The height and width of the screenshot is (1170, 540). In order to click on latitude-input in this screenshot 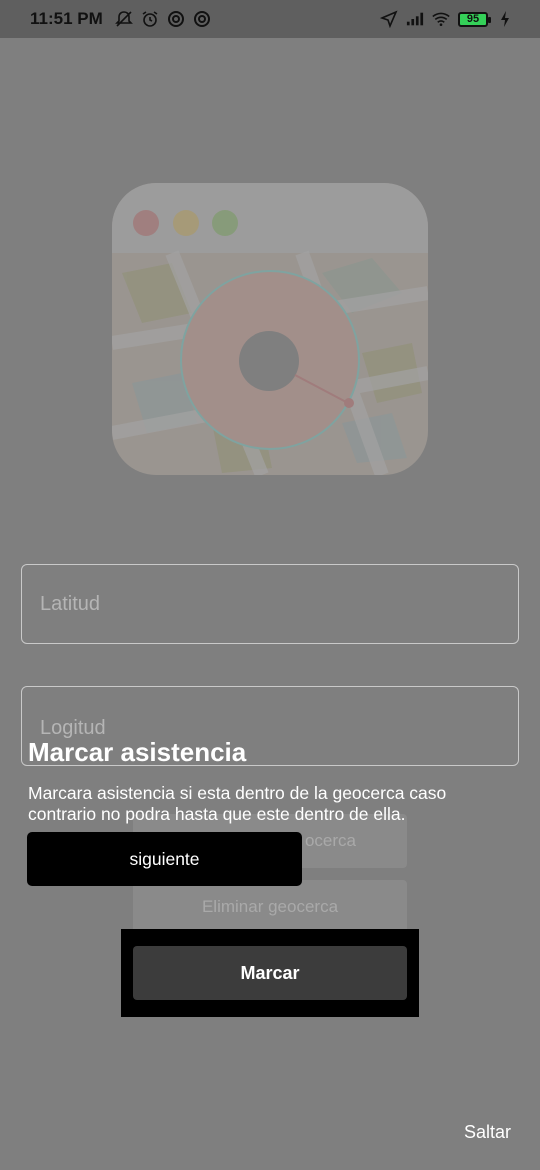, I will do `click(278, 604)`.